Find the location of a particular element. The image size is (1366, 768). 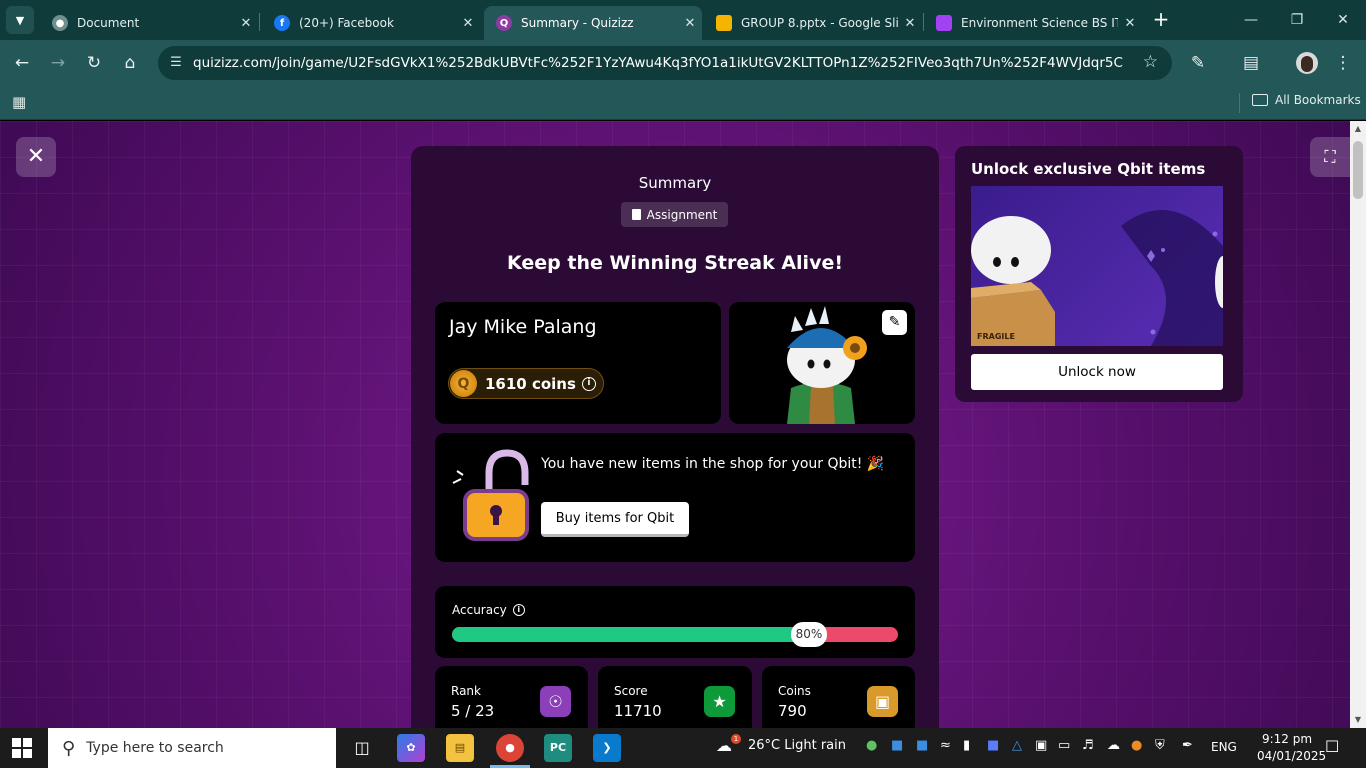

coins-info-icon: i is located at coordinates (588, 383).